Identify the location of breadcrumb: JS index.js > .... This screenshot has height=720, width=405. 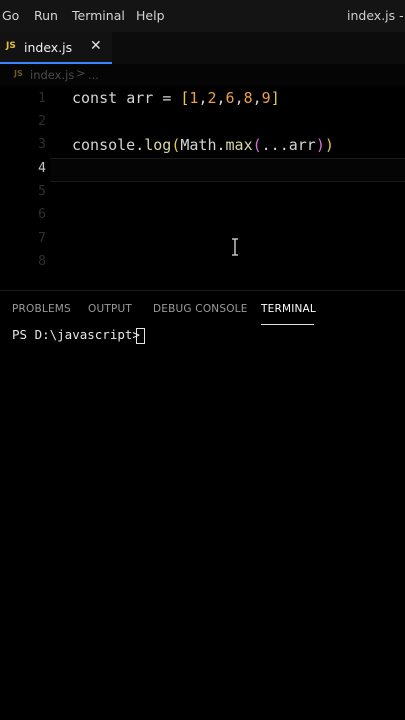
(202, 75).